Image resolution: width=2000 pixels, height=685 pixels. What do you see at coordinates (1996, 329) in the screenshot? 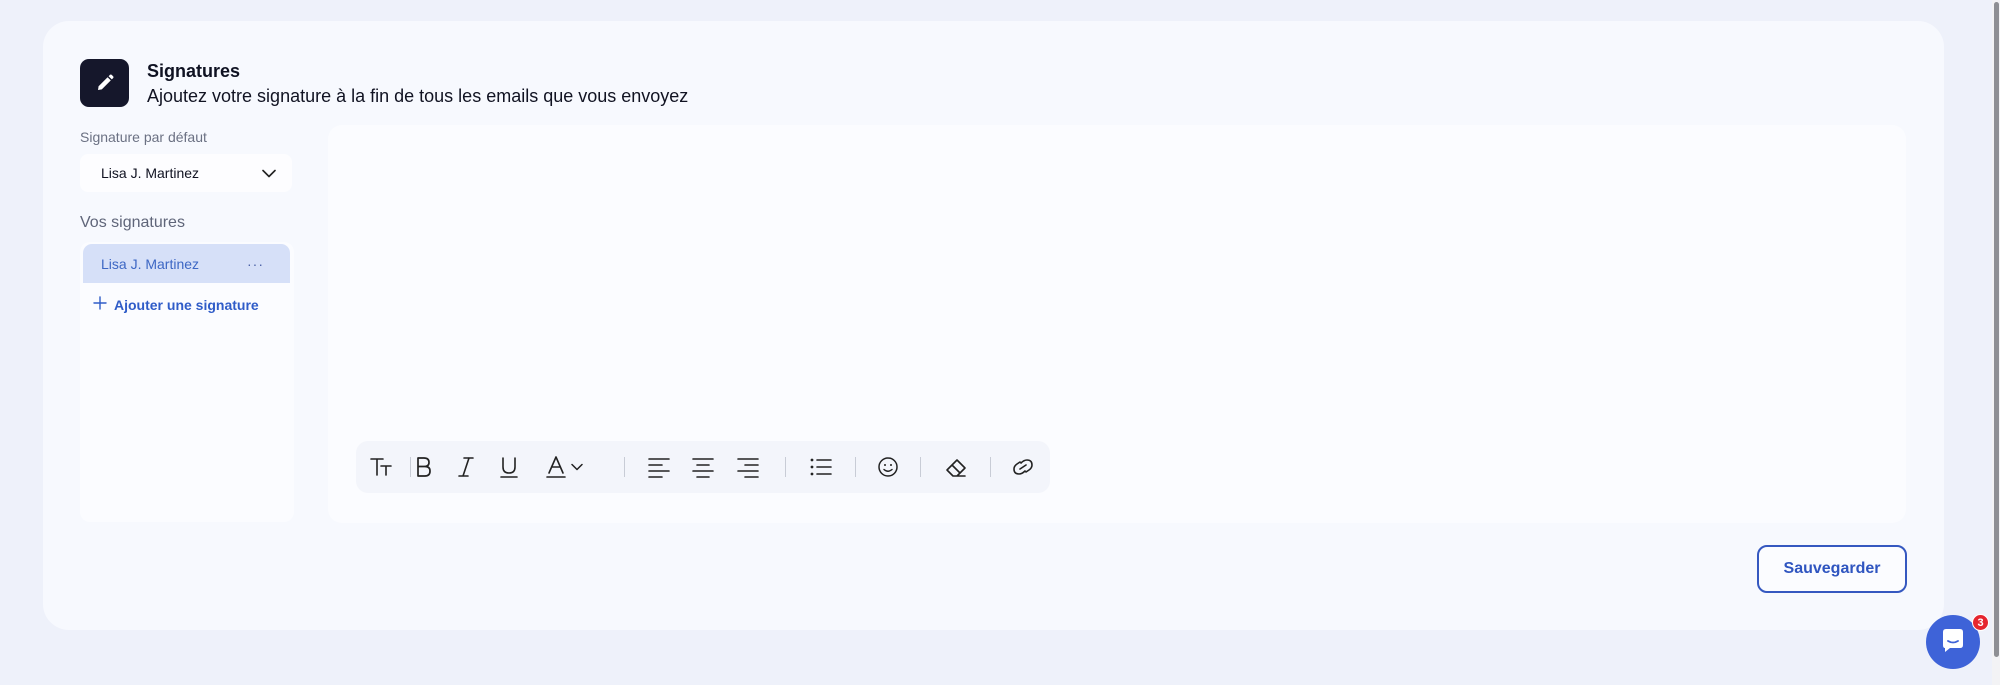
I see `scrollbar-thumb` at bounding box center [1996, 329].